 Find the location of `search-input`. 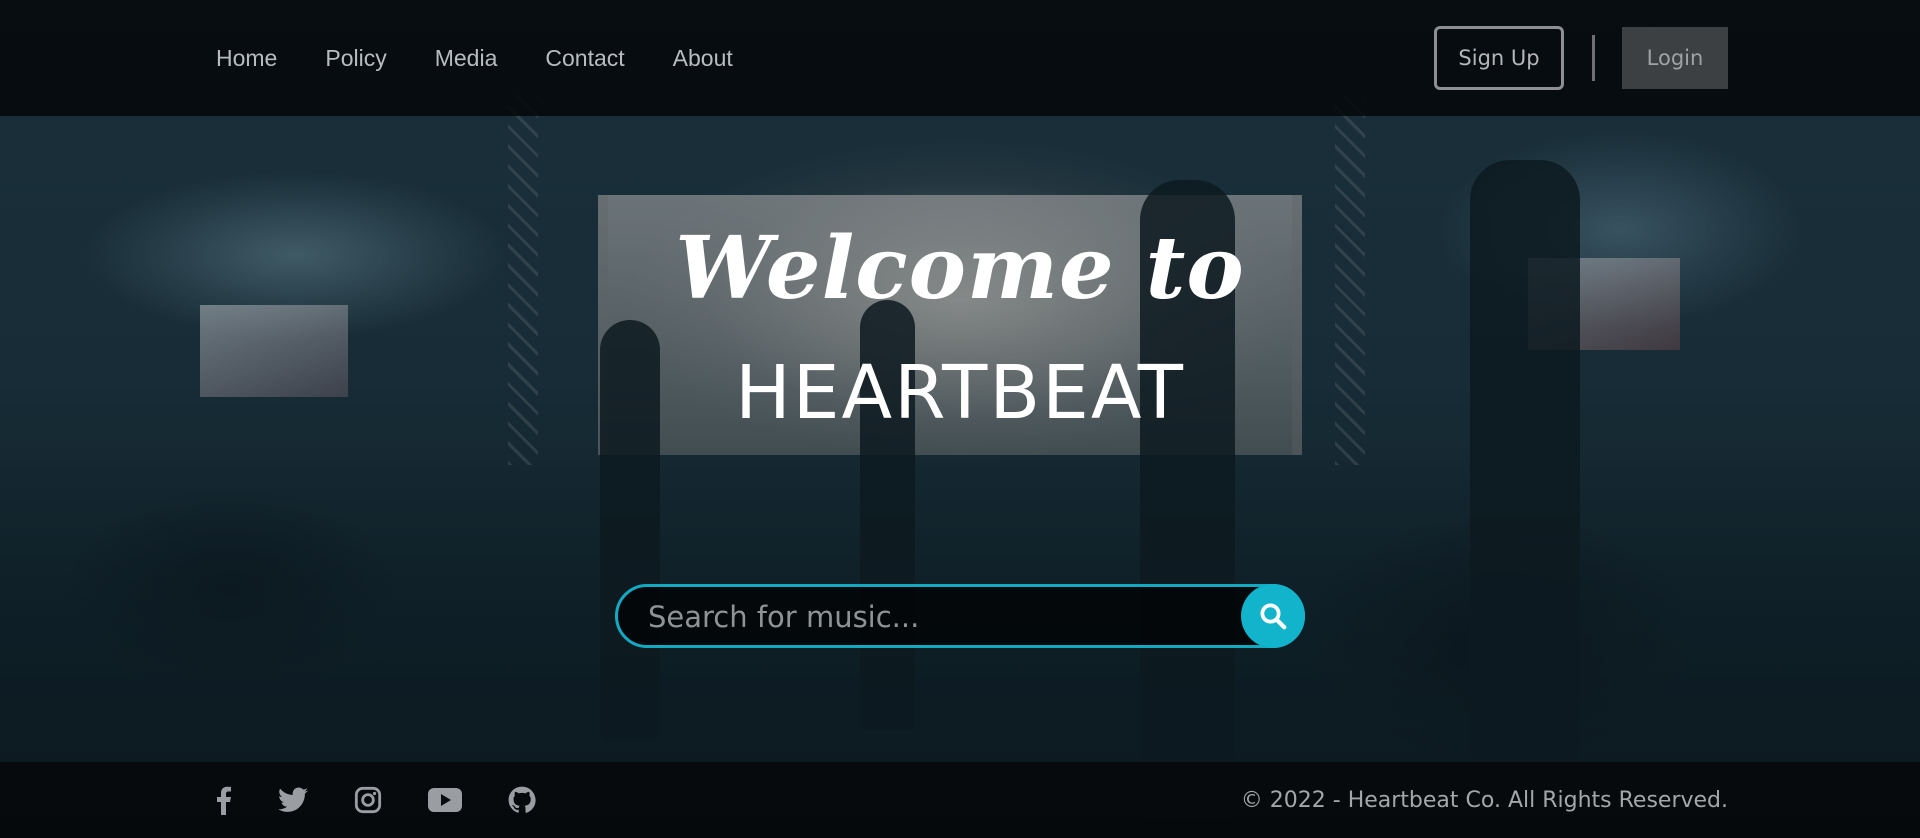

search-input is located at coordinates (938, 617).